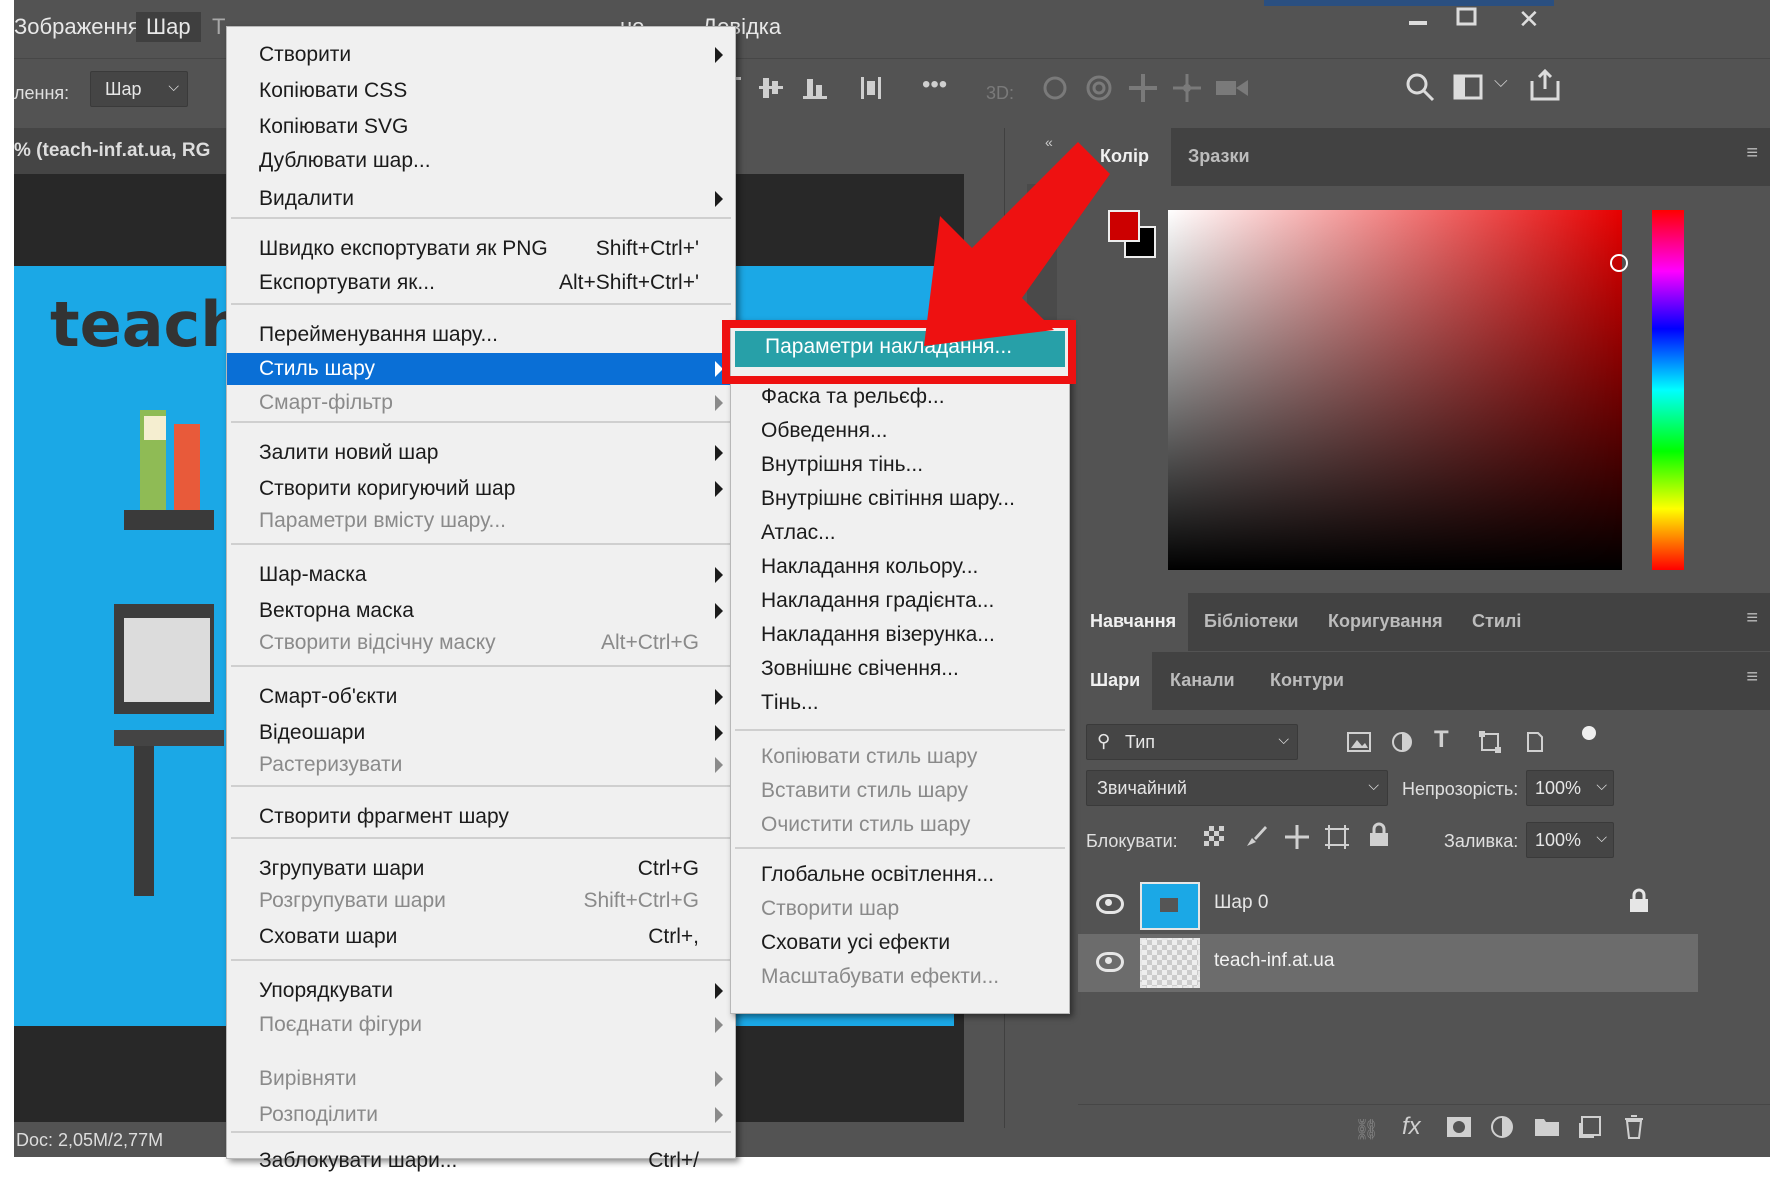 Image resolution: width=1770 pixels, height=1177 pixels. Describe the element at coordinates (1619, 263) in the screenshot. I see `color-picker-cursor` at that location.